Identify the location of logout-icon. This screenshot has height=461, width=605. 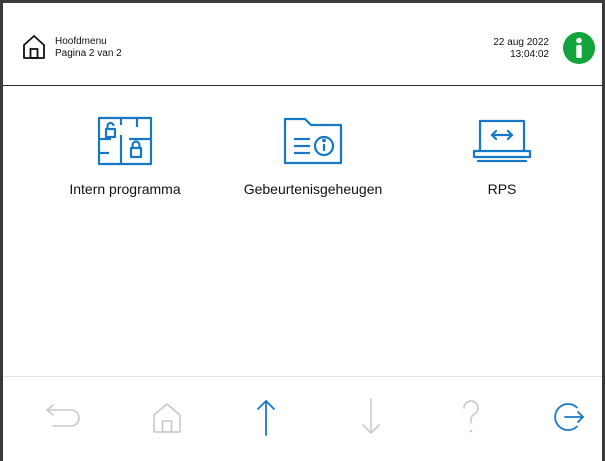
(569, 417).